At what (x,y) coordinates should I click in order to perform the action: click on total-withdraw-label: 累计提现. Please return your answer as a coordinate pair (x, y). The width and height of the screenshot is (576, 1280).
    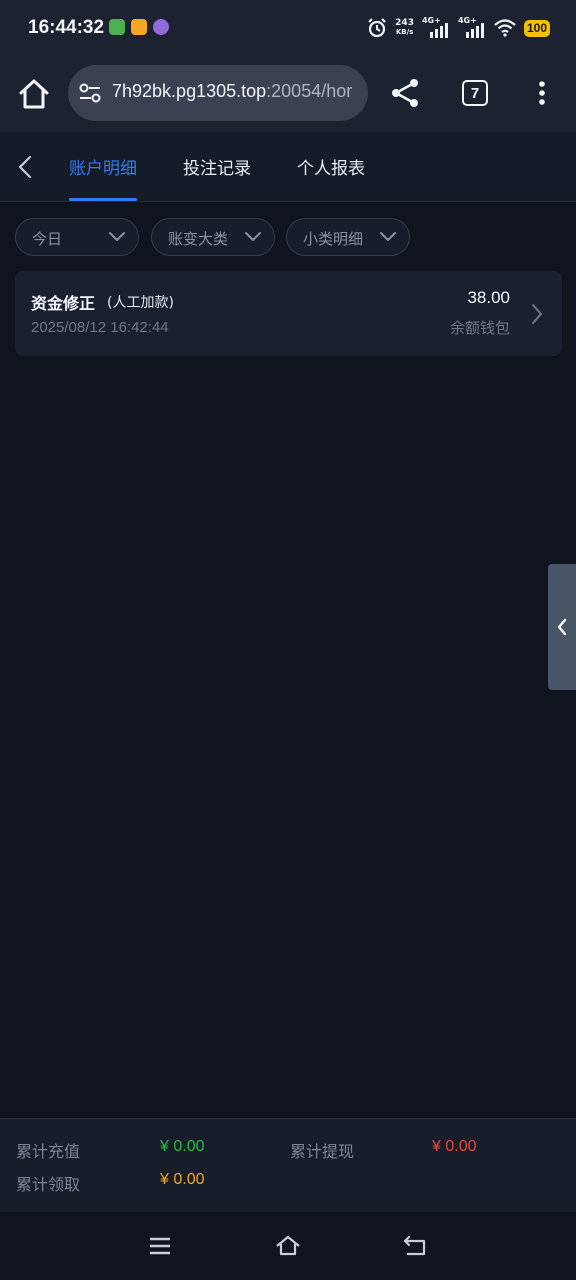
    Looking at the image, I should click on (322, 1151).